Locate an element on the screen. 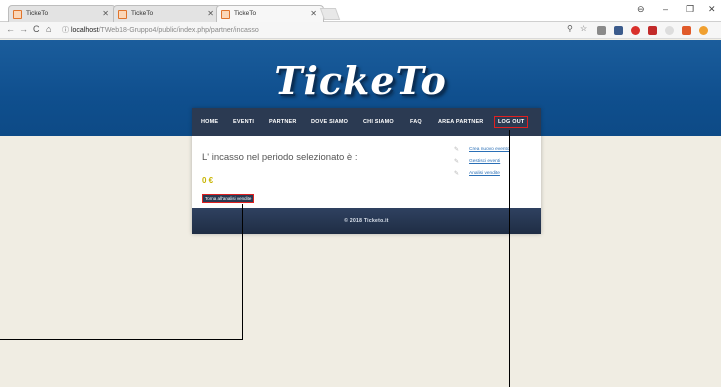  menu-item-home: HOME is located at coordinates (209, 122).